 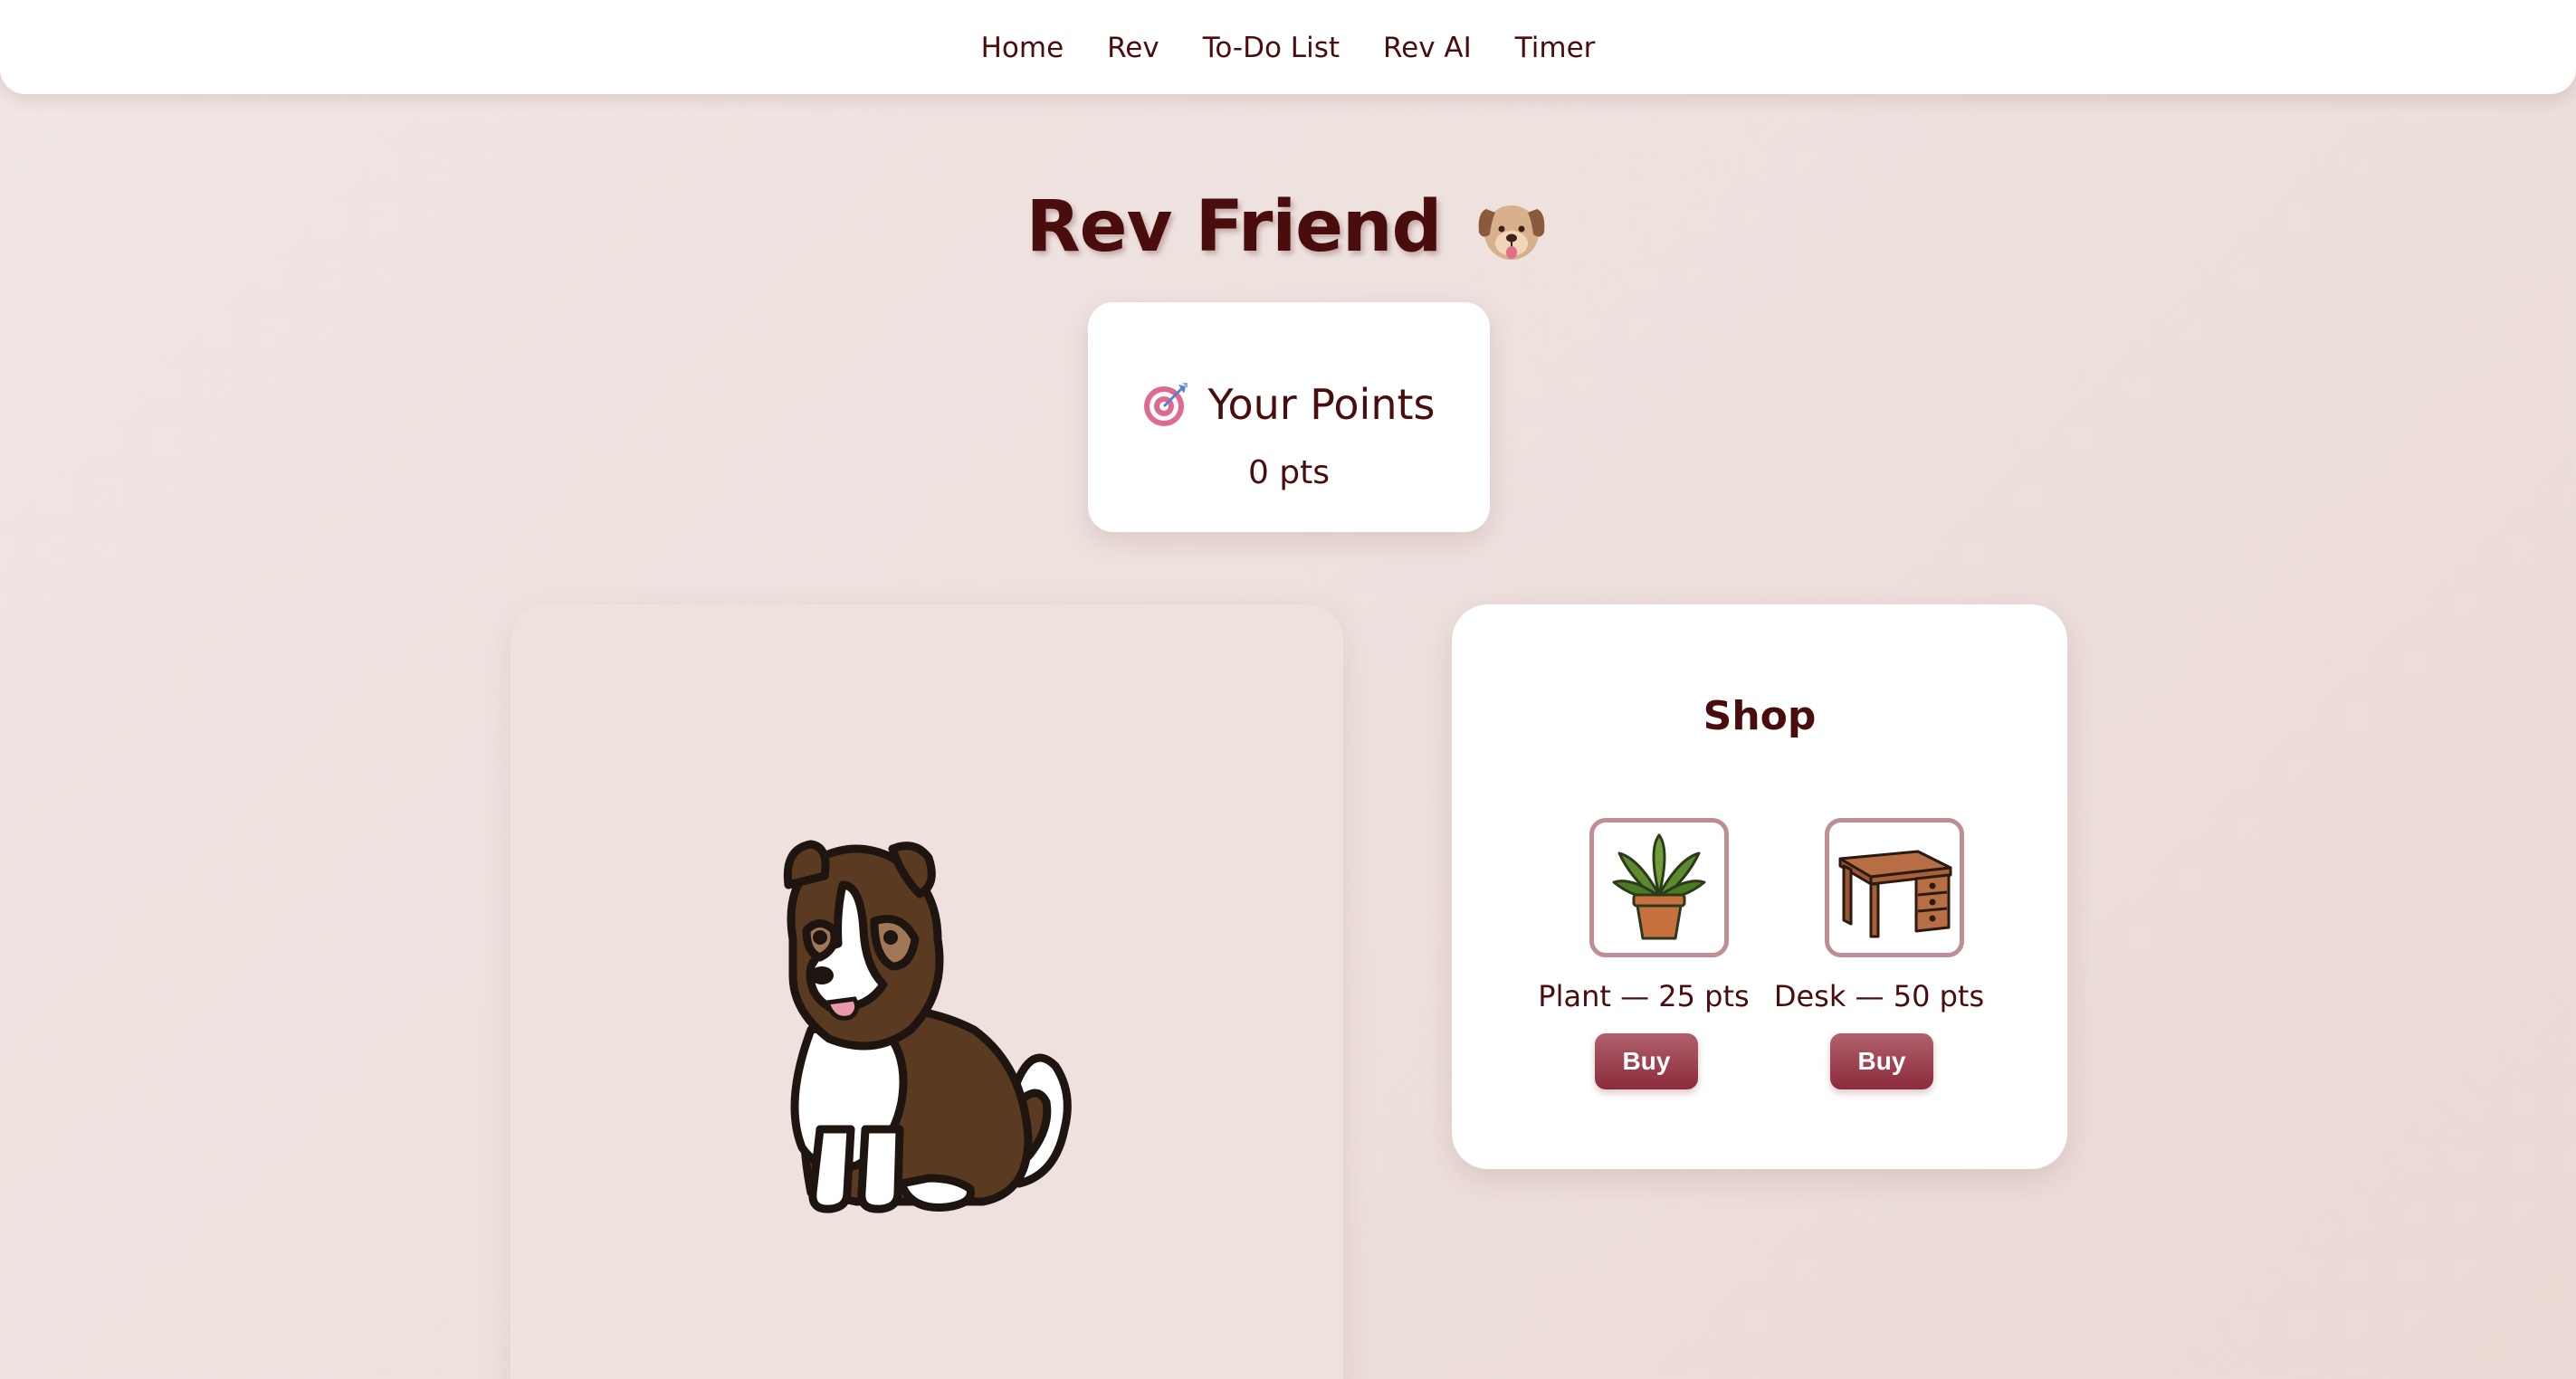 What do you see at coordinates (1512, 229) in the screenshot?
I see `dog-face-icon` at bounding box center [1512, 229].